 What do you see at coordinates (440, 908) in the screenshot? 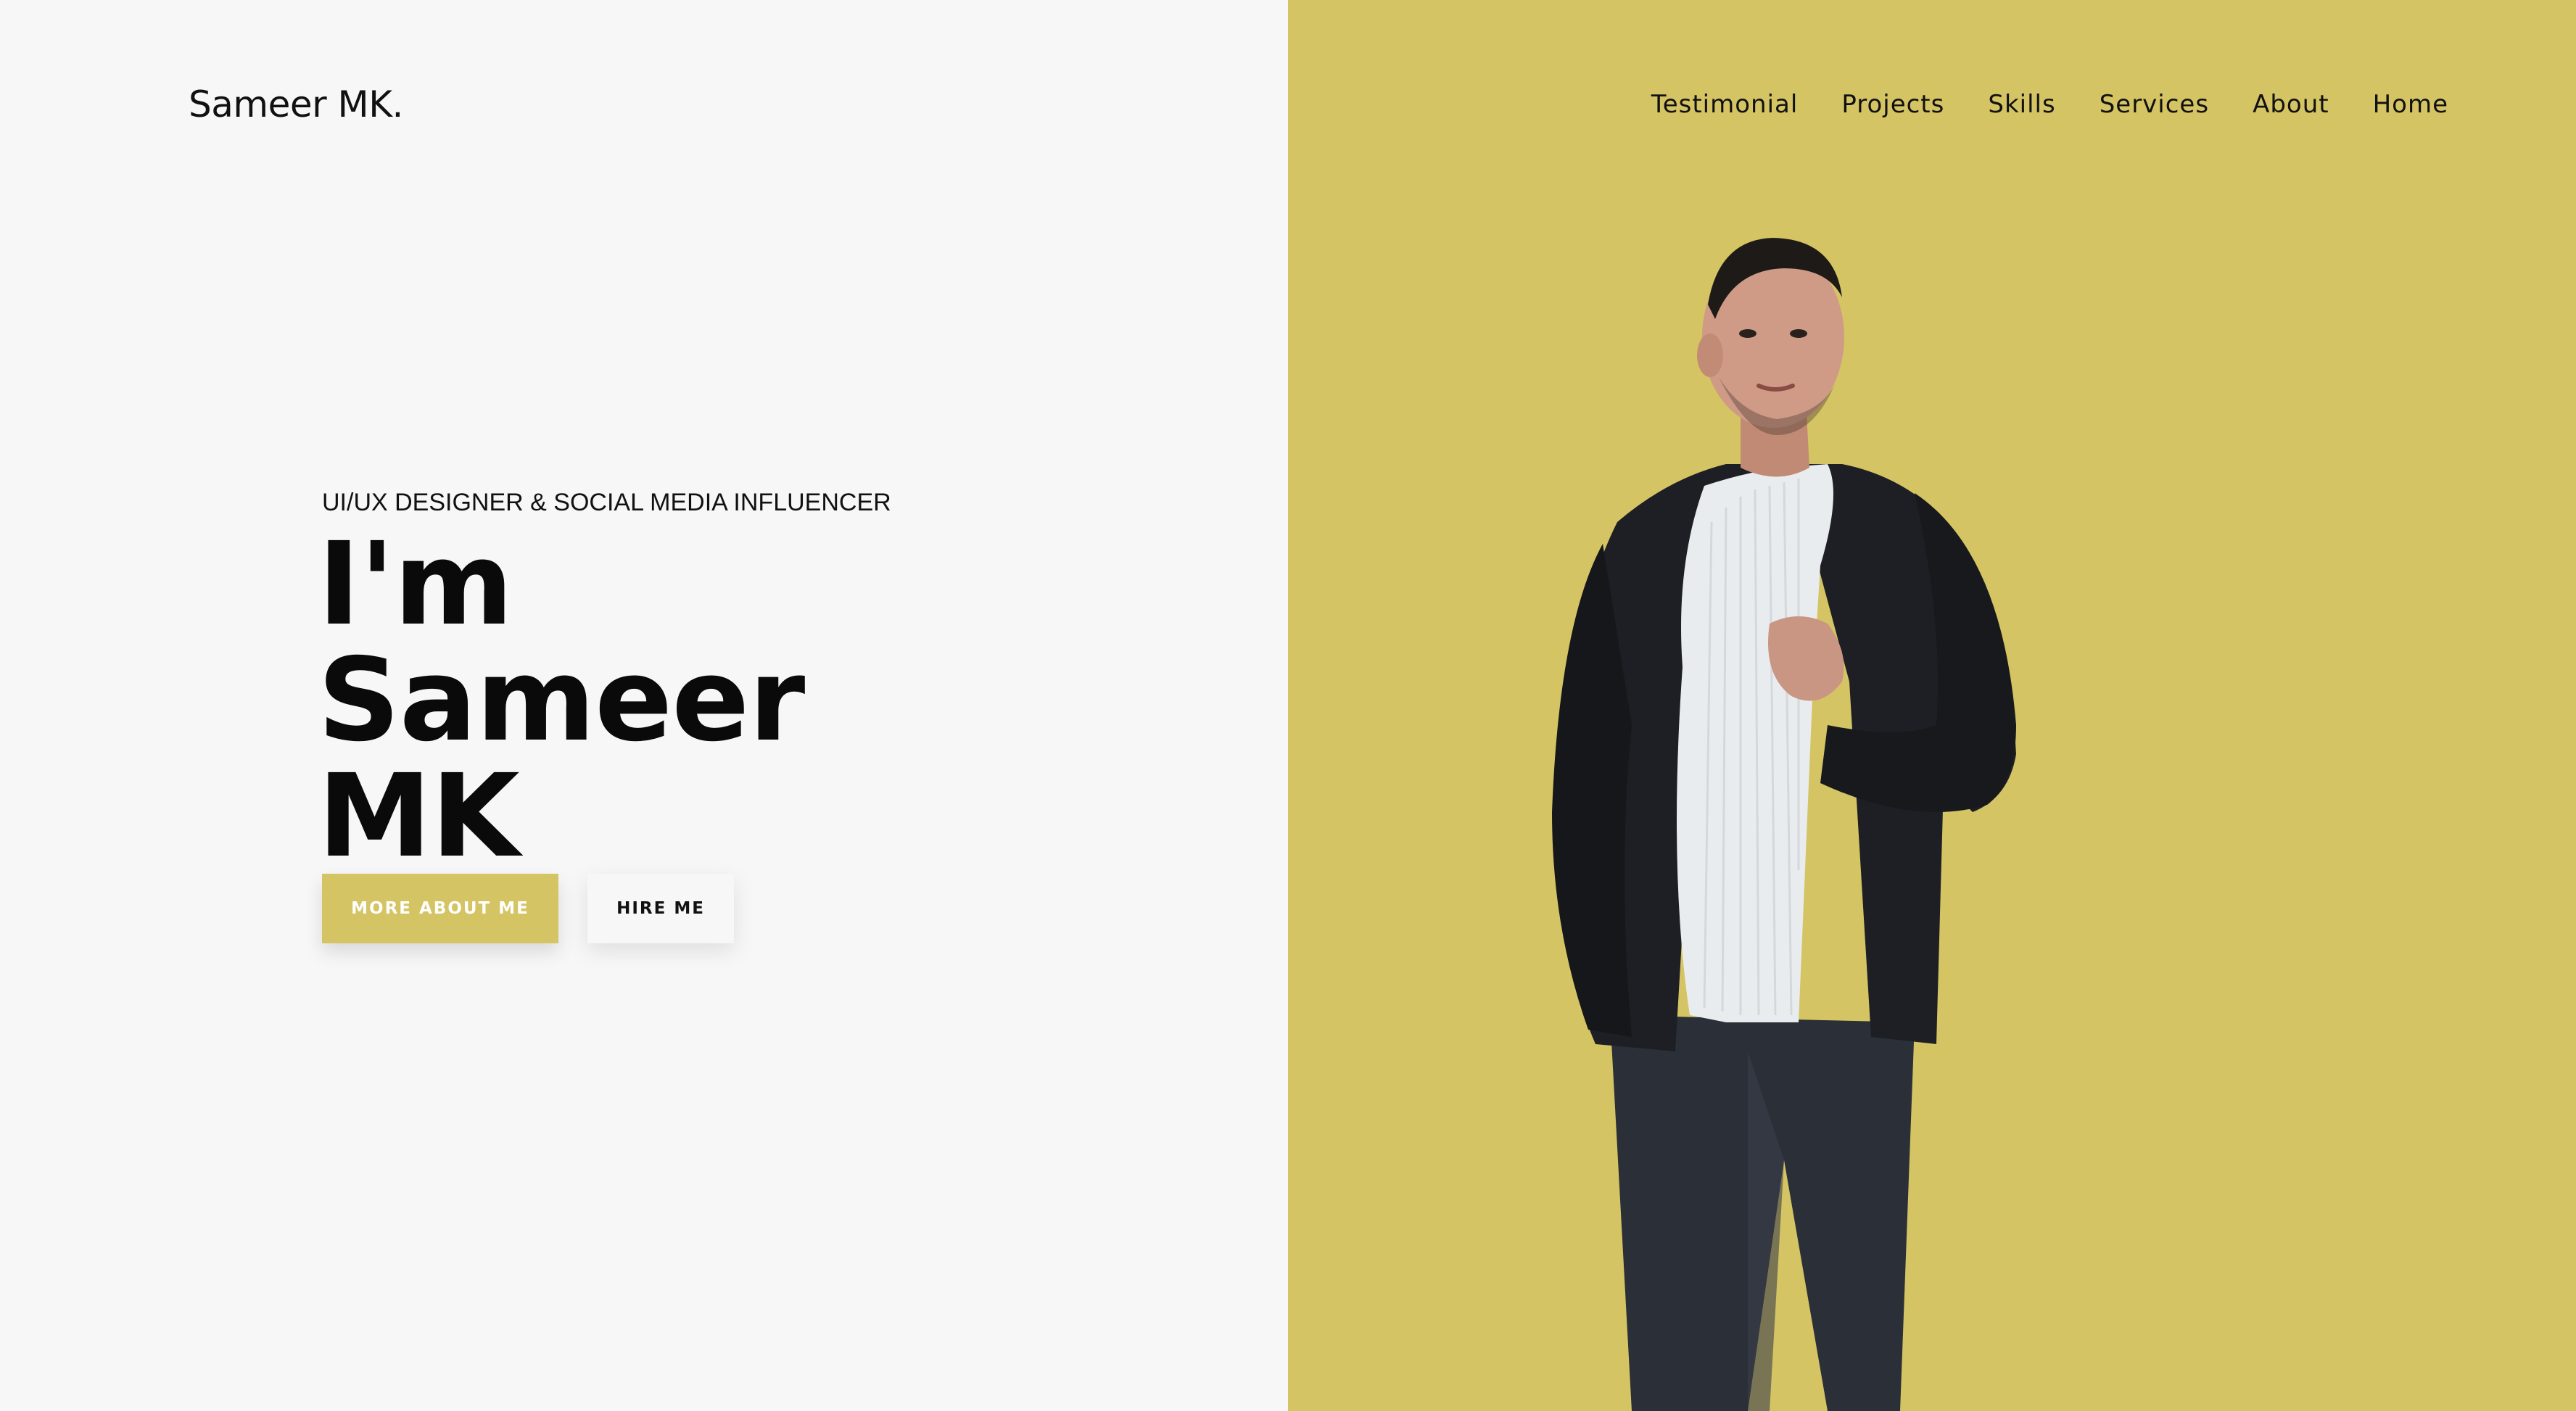
I see `more-about-me-button: MORE ABOUT ME` at bounding box center [440, 908].